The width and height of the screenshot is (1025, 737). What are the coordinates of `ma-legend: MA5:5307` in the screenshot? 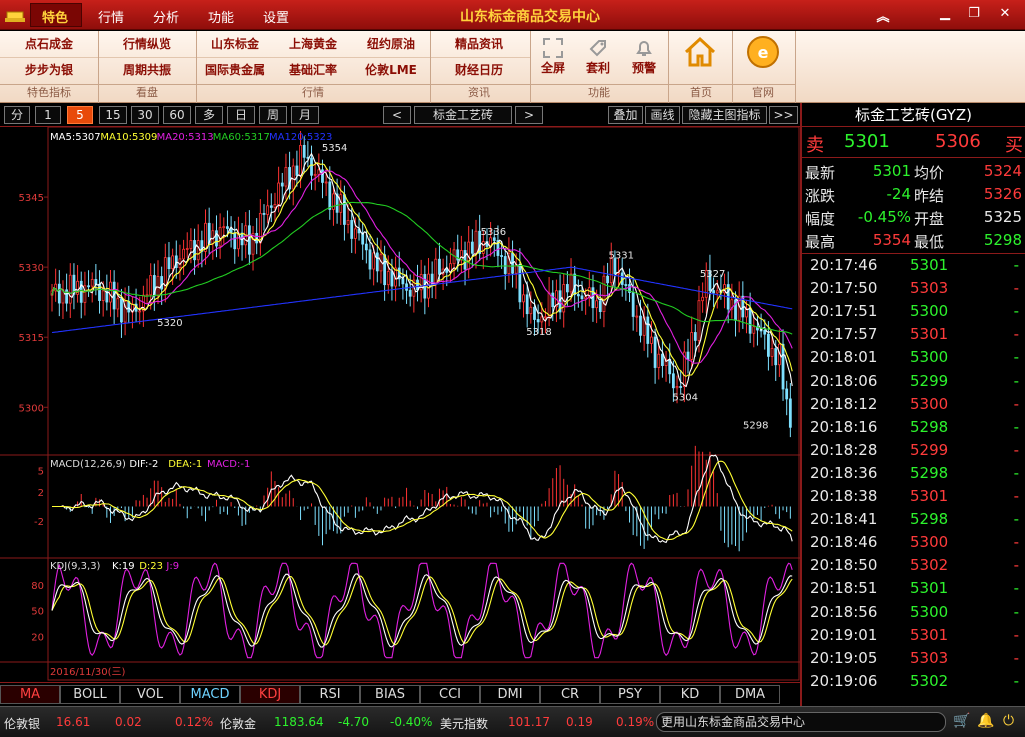 It's located at (75, 137).